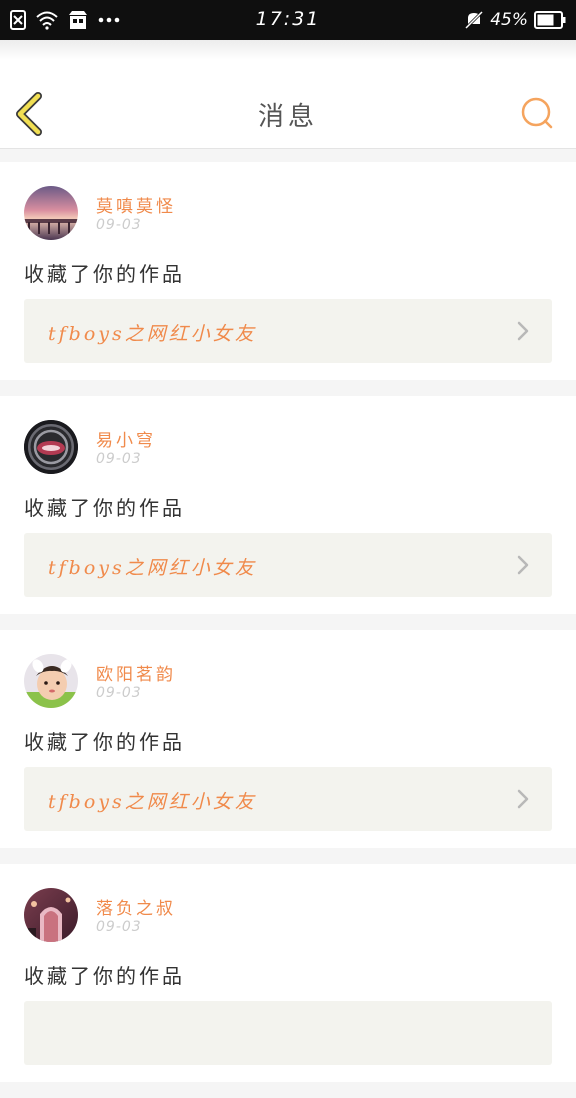 The image size is (576, 1098). What do you see at coordinates (288, 20) in the screenshot?
I see `status-bar: 17:31 45%` at bounding box center [288, 20].